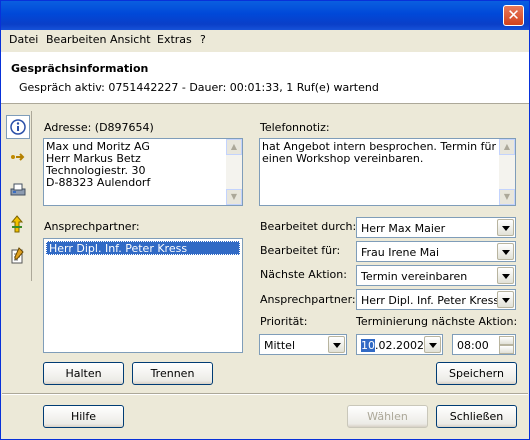 This screenshot has height=440, width=530. I want to click on time-spinner: 08:00, so click(484, 344).